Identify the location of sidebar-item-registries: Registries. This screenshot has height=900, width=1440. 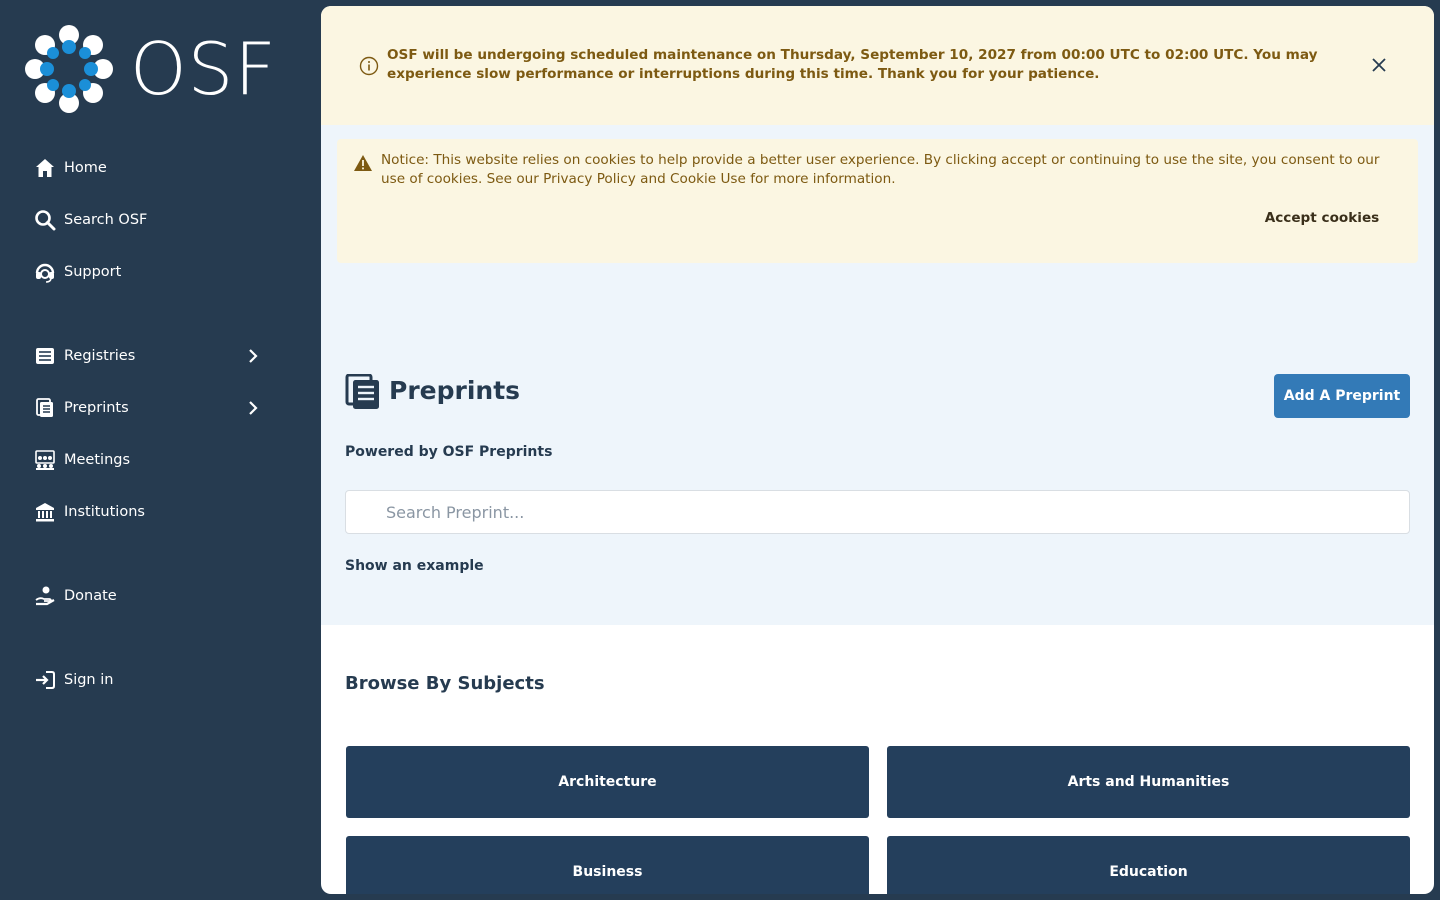
(152, 356).